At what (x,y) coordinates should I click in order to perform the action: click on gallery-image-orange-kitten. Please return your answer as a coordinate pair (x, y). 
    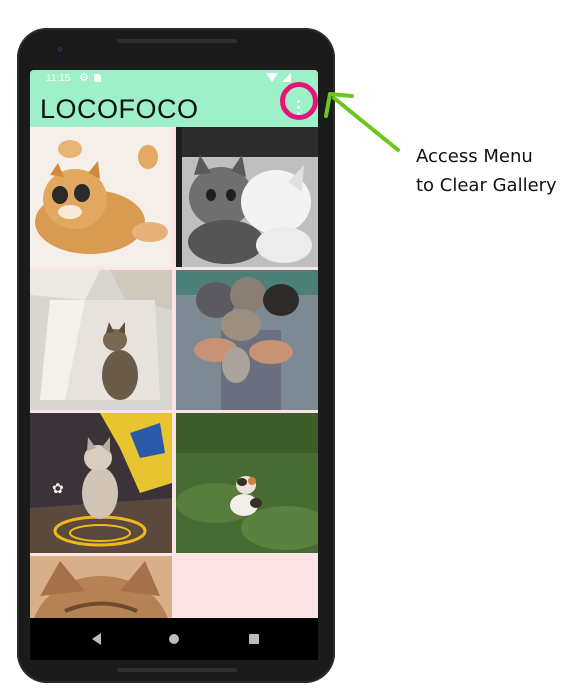
    Looking at the image, I should click on (101, 197).